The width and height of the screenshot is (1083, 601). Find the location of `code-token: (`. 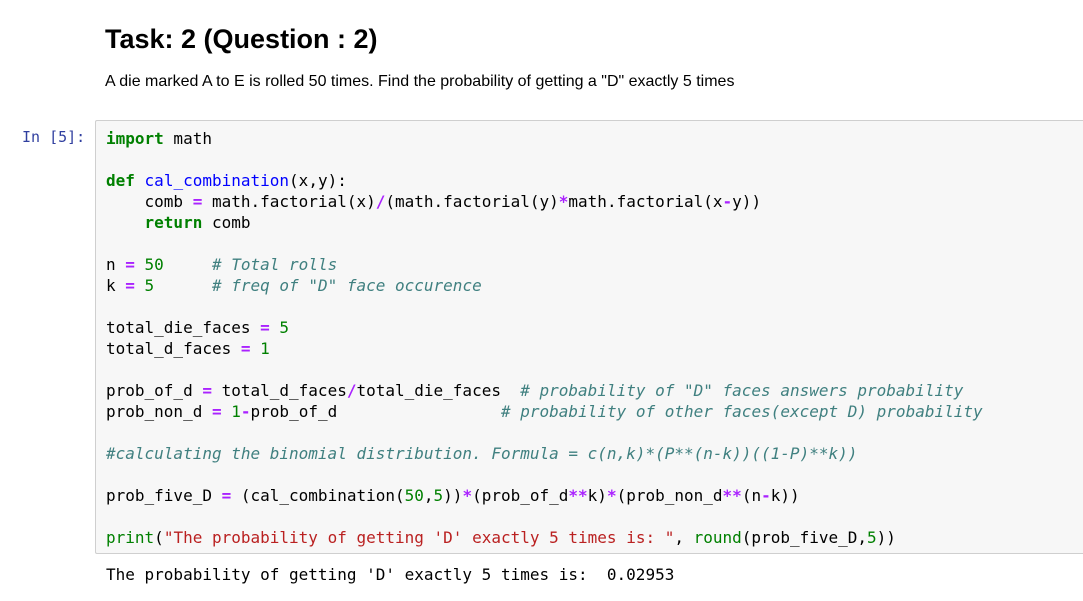

code-token: ( is located at coordinates (159, 537).